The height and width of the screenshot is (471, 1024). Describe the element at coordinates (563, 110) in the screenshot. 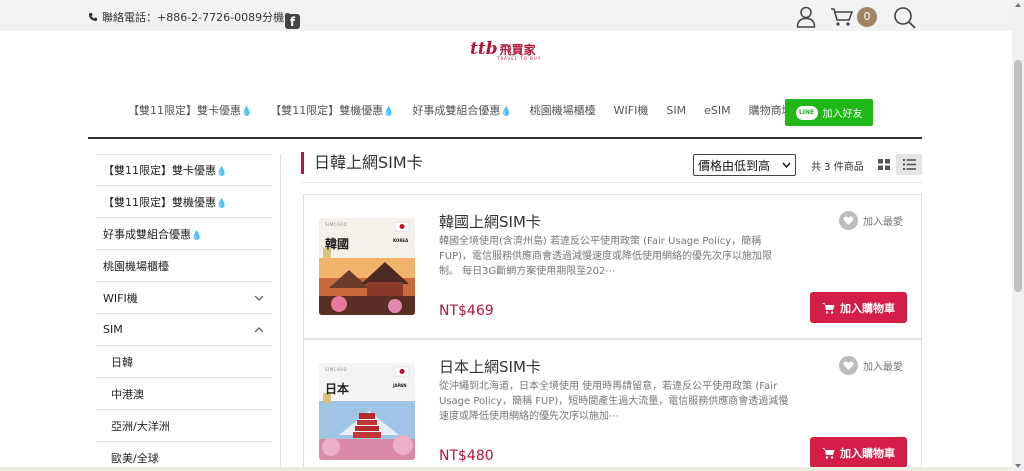

I see `nav-item-airport: 桃園機場櫃檯` at that location.